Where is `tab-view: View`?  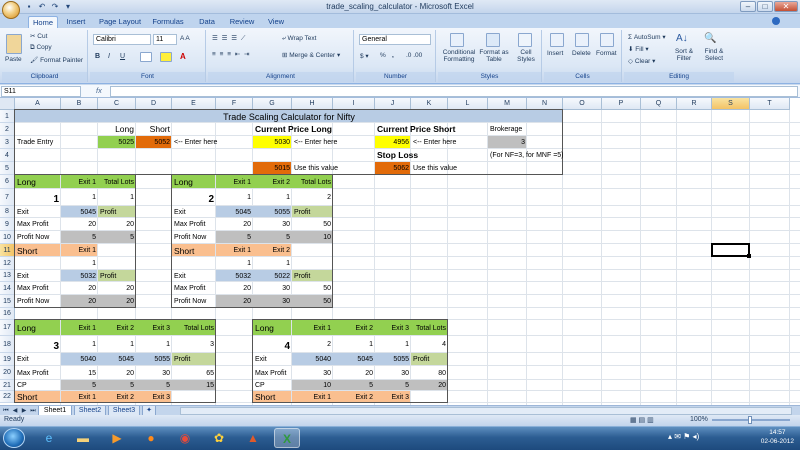
tab-view: View is located at coordinates (276, 22).